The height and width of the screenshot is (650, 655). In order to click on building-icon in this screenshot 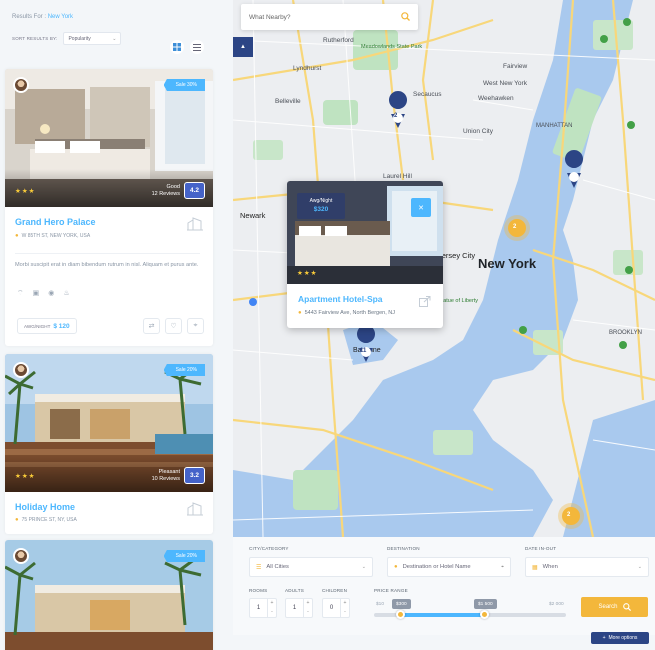, I will do `click(195, 224)`.